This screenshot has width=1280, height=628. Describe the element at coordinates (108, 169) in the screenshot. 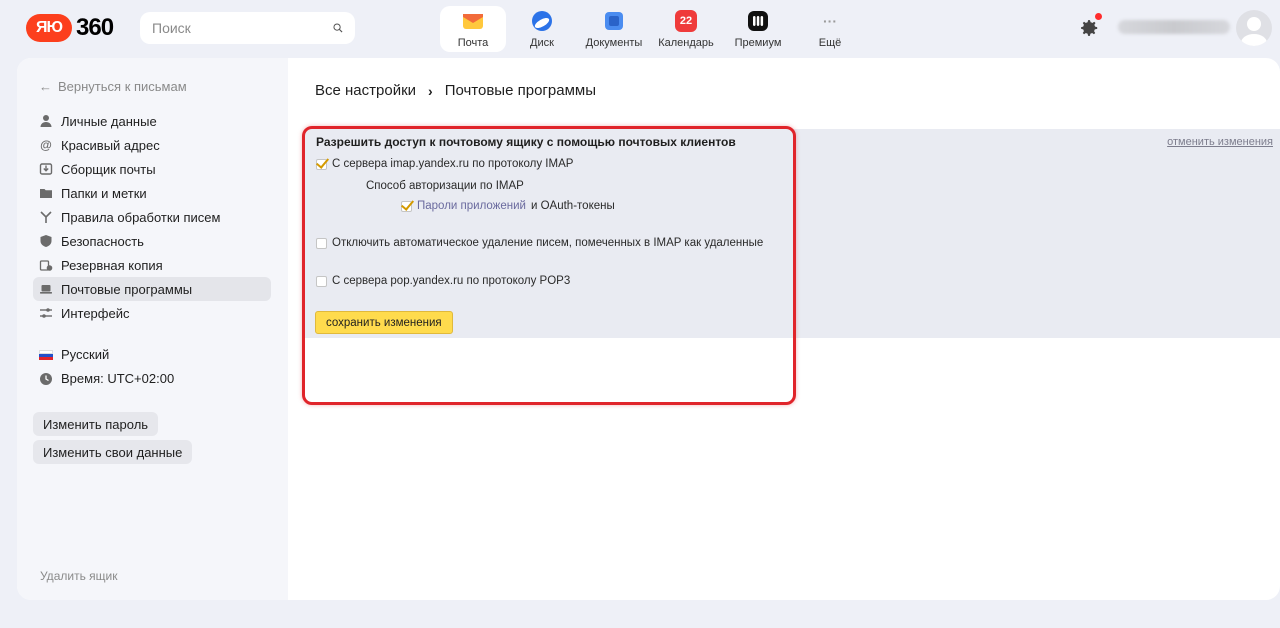

I see `sidebar-item-label: Сборщик почты` at that location.